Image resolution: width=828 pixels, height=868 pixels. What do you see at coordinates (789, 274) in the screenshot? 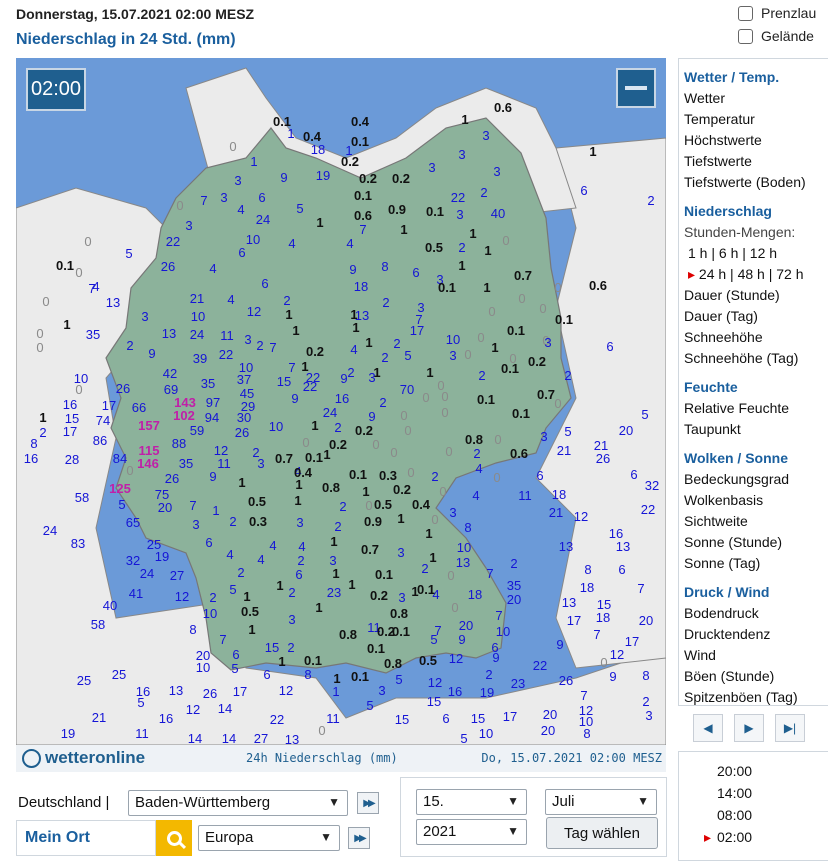
I see `link-72h: 72 h` at bounding box center [789, 274].